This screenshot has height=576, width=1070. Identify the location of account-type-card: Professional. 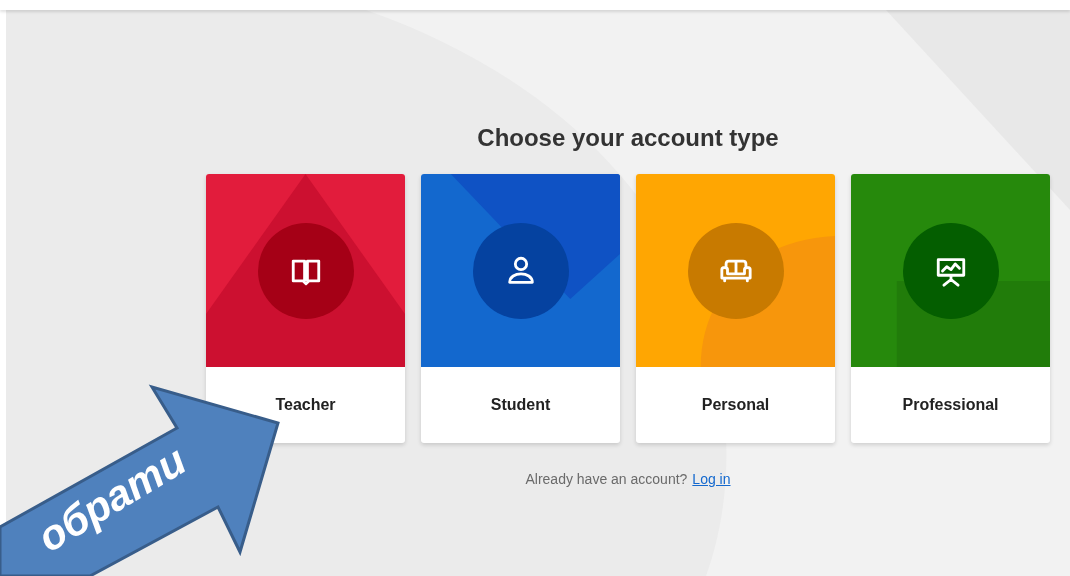
(950, 308).